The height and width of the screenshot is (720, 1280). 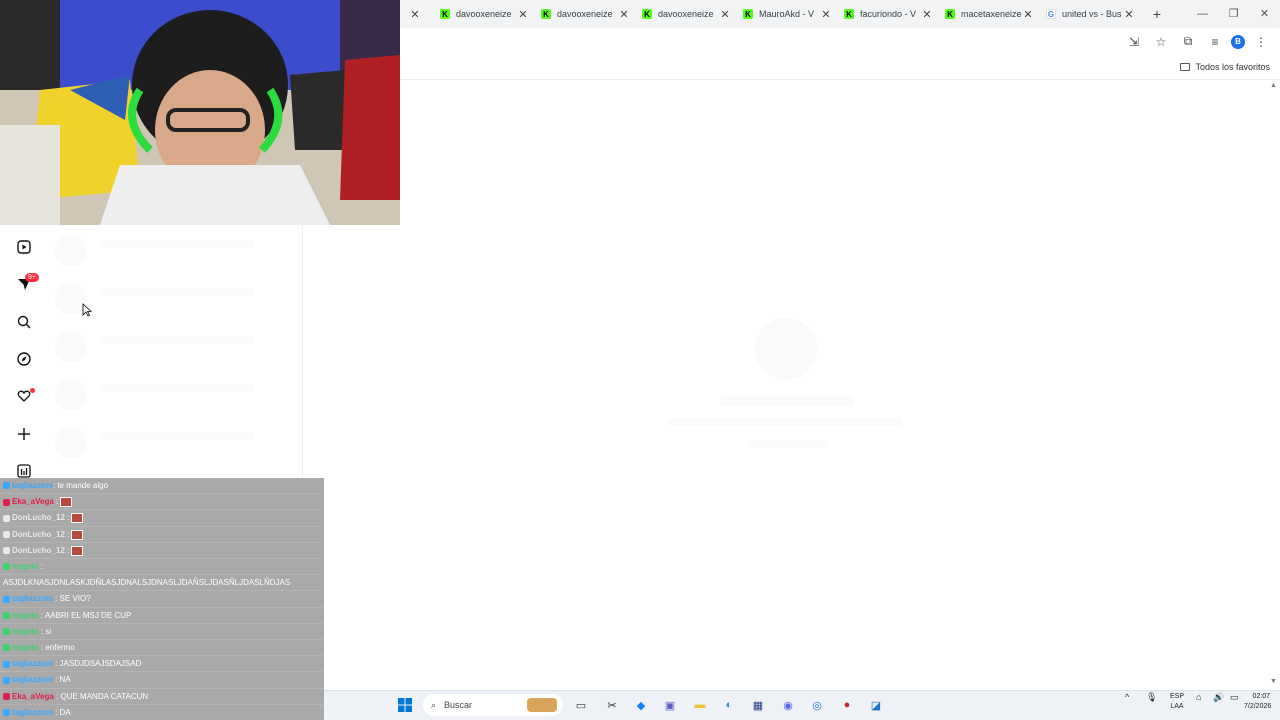 I want to click on store-icon: ▦, so click(x=758, y=705).